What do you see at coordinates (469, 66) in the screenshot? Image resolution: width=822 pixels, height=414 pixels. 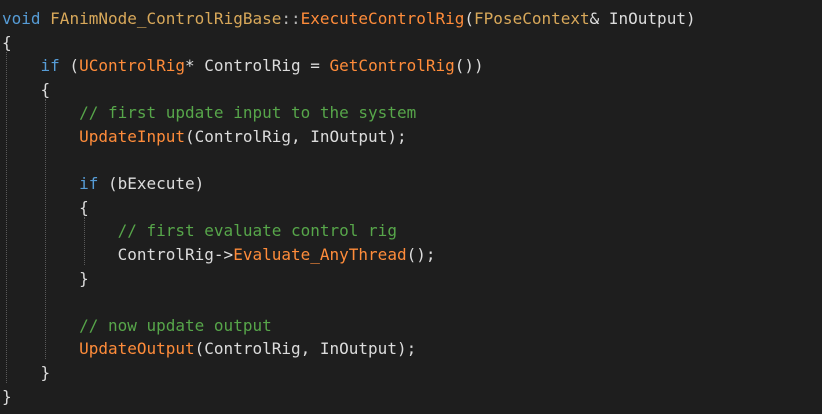 I see `code-token: ())` at bounding box center [469, 66].